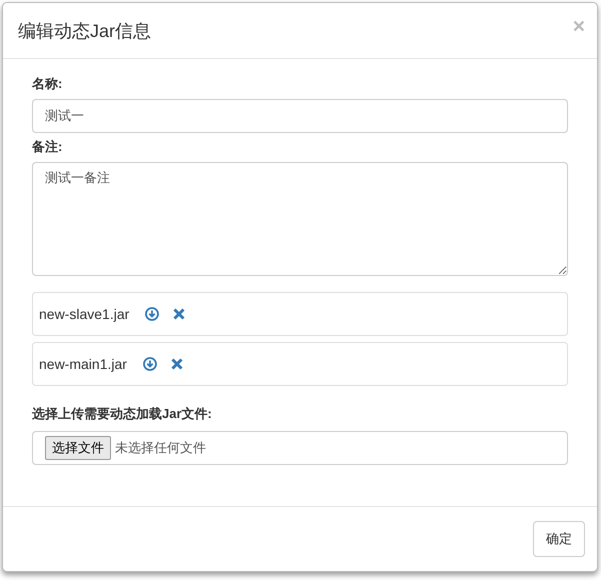  I want to click on choose-file-button: 选择文件, so click(78, 448).